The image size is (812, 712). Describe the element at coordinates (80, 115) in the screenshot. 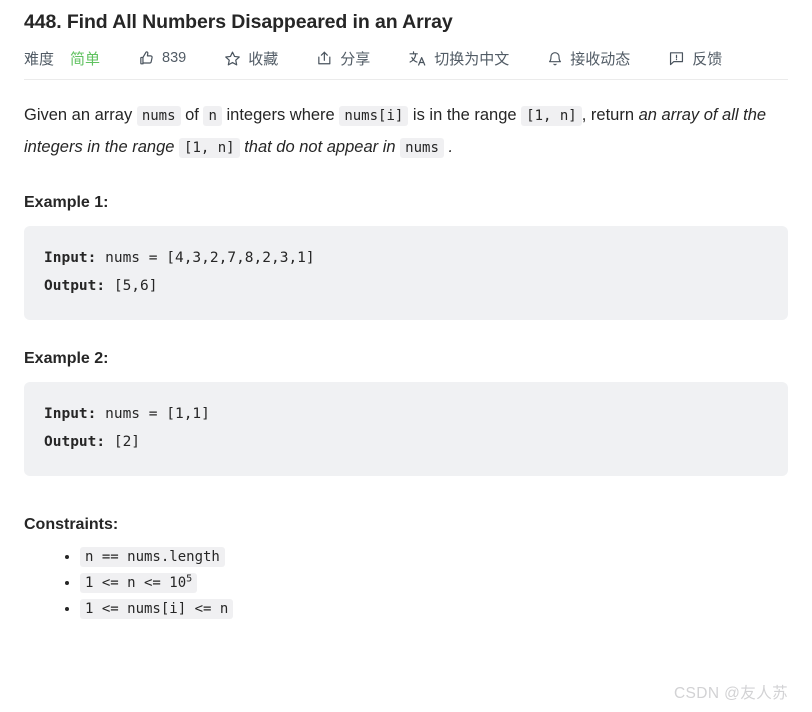

I see `desc-text-1: Given an array` at that location.